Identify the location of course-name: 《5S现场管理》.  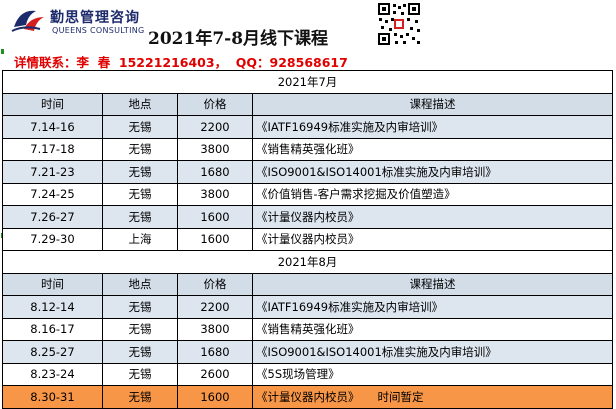
(298, 374).